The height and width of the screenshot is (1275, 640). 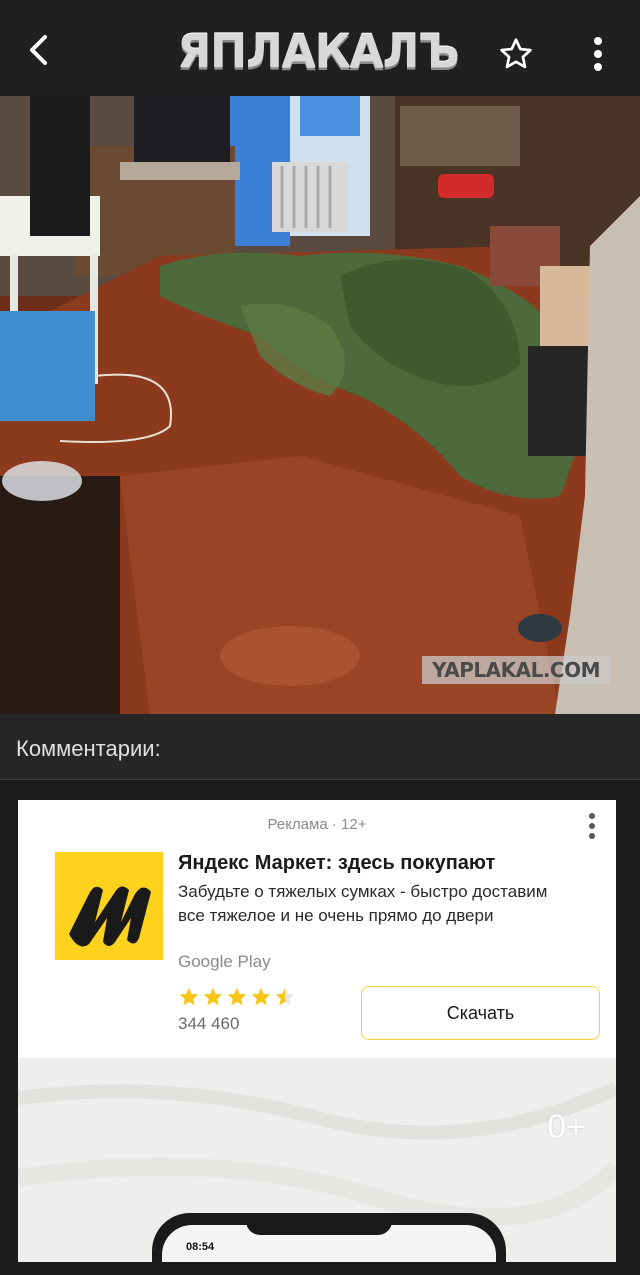 I want to click on ad-title: Яндекс Маркет: здесь покупают, so click(x=388, y=863).